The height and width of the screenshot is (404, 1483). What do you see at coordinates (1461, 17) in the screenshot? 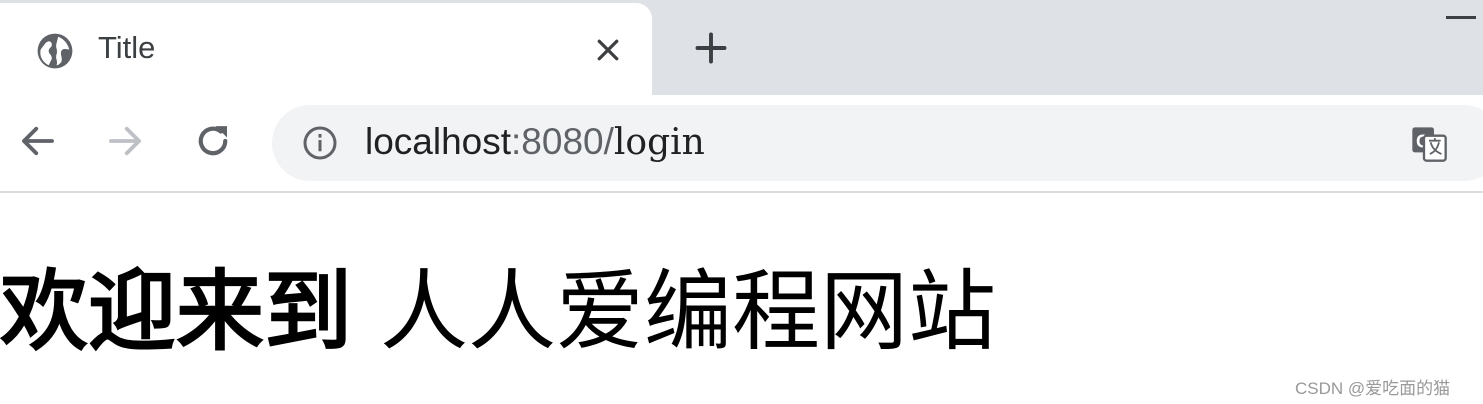
I see `minimize-button` at bounding box center [1461, 17].